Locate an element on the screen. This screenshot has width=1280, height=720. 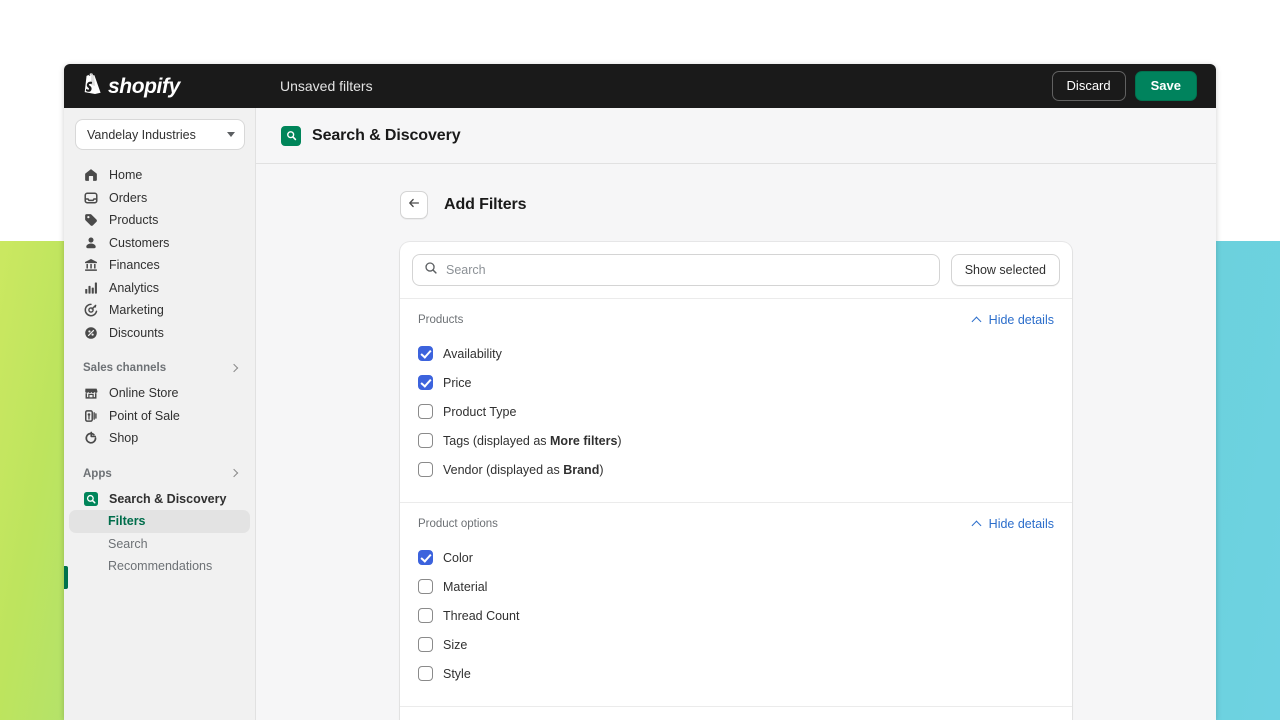
filter-option-label: Style is located at coordinates (457, 673).